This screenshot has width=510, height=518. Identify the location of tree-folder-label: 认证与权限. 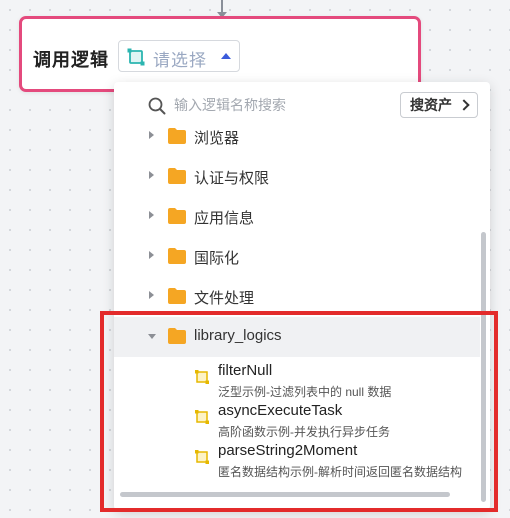
(232, 178).